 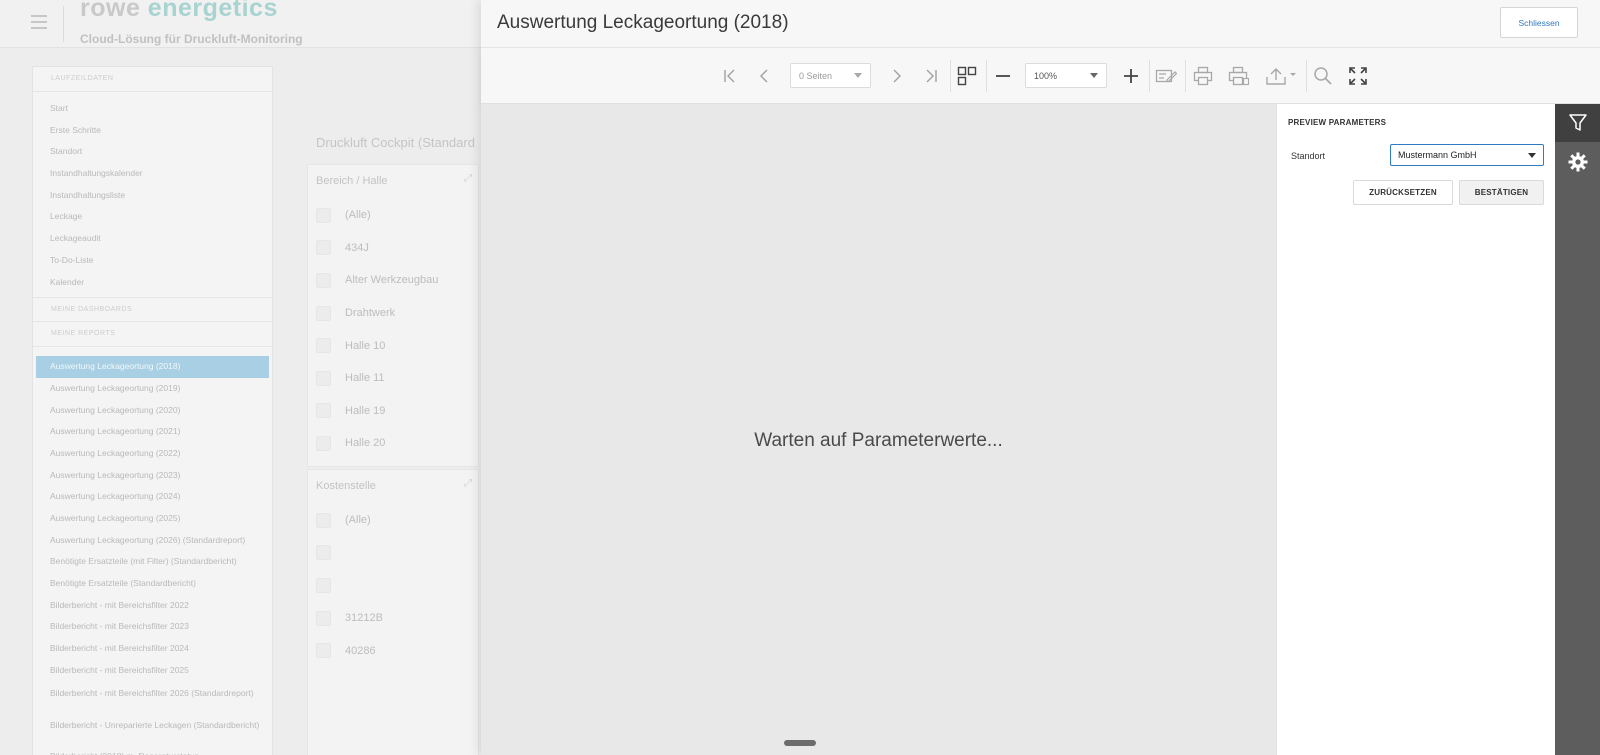 I want to click on brand-tagline: Cloud-Lösung für Druckluft-Monitoring, so click(x=191, y=39).